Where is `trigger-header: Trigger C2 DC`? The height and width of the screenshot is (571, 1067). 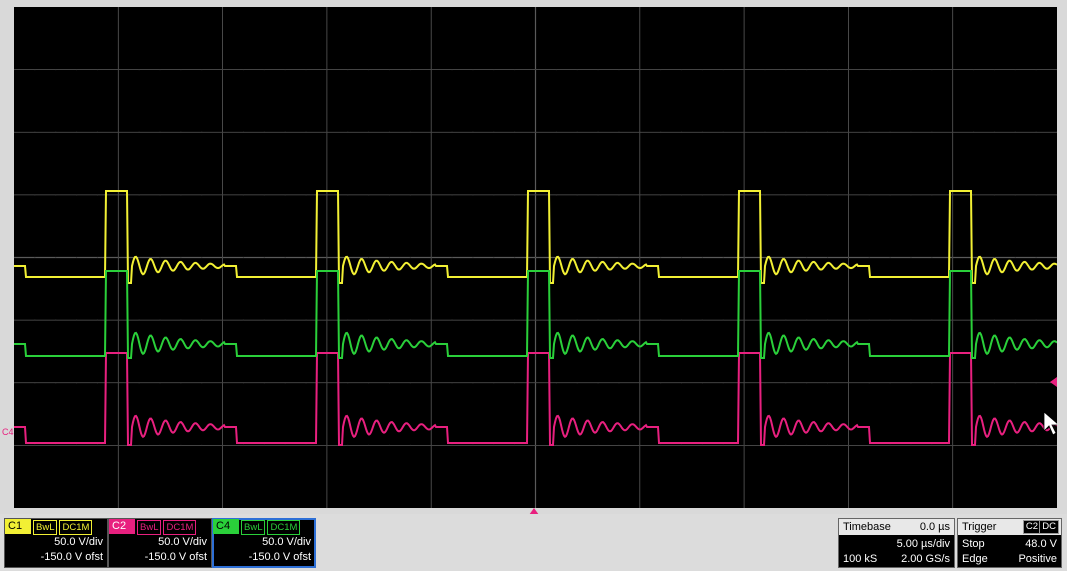
trigger-header: Trigger C2 DC is located at coordinates (1009, 527).